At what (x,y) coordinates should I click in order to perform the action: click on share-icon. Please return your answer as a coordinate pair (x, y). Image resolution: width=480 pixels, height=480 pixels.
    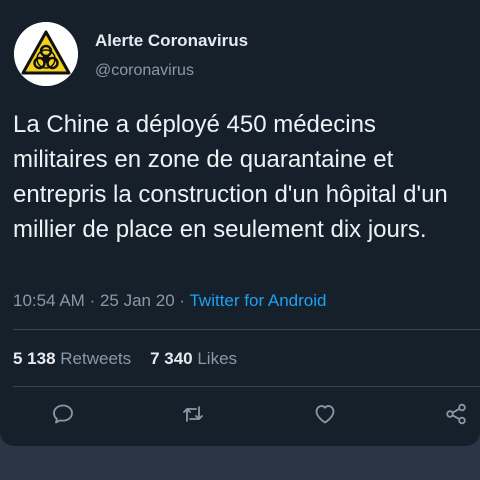
    Looking at the image, I should click on (456, 414).